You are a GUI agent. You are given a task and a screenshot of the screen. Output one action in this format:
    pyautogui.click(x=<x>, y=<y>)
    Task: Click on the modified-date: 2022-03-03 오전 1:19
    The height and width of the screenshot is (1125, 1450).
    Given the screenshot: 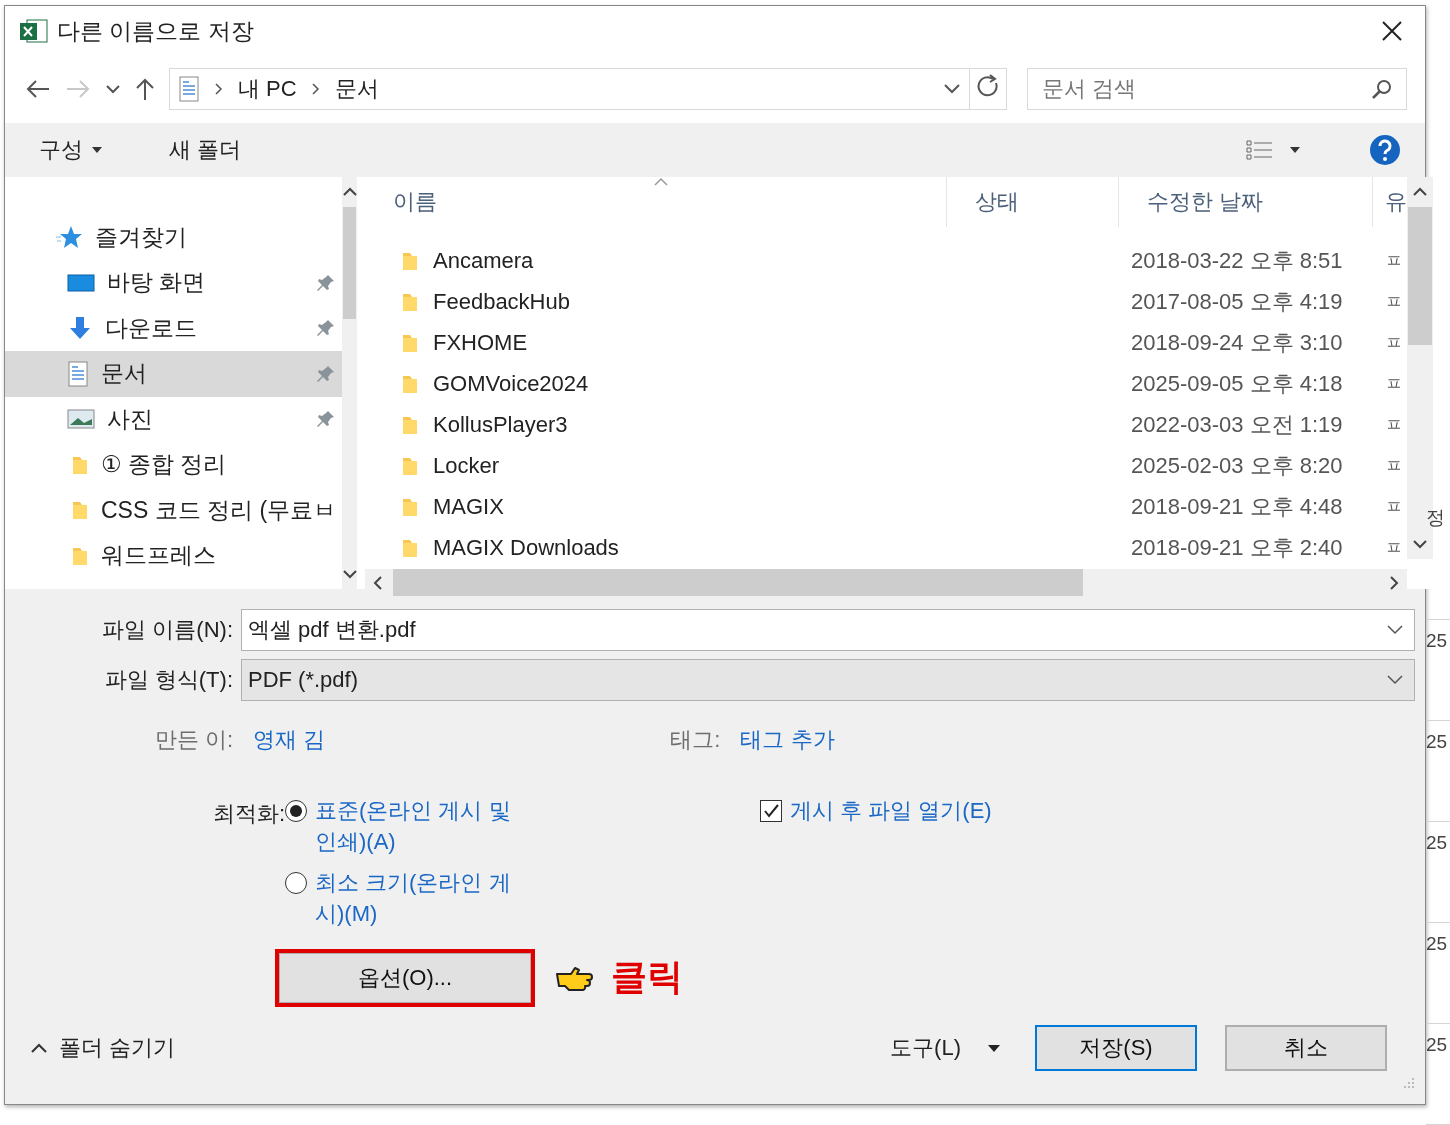 What is the action you would take?
    pyautogui.click(x=1237, y=425)
    